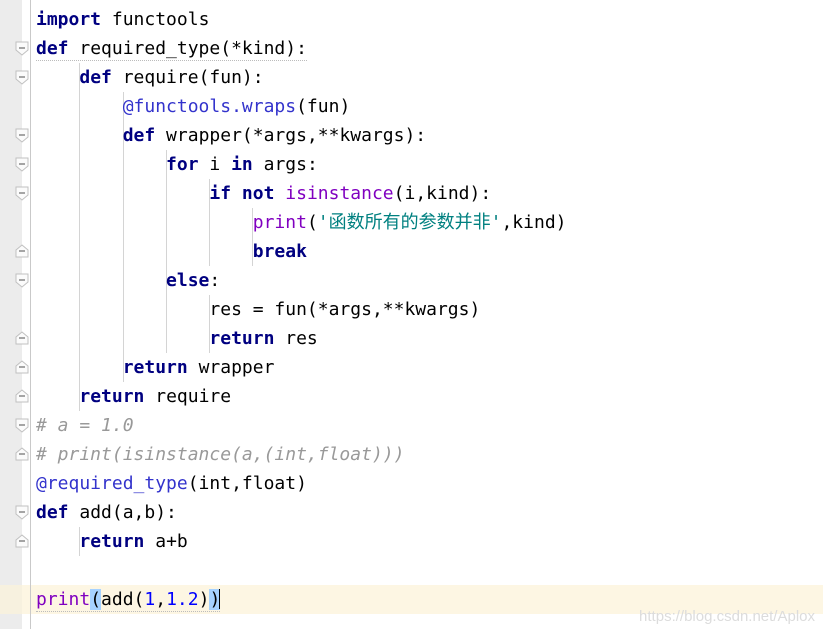 This screenshot has height=629, width=823. I want to click on code-line: def add(a,b):, so click(106, 512).